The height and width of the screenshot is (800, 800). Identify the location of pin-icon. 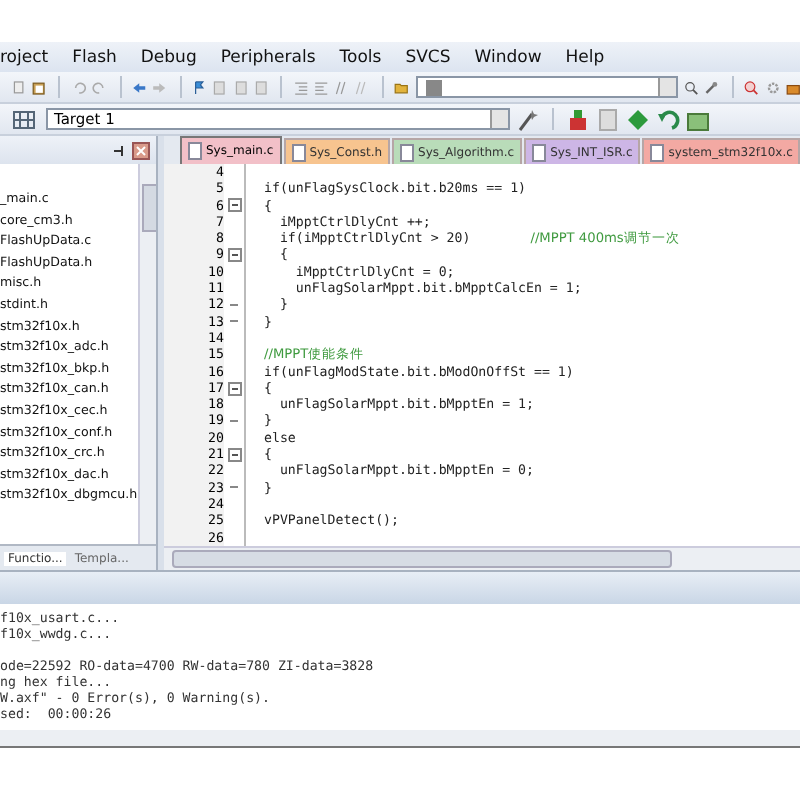
(119, 150).